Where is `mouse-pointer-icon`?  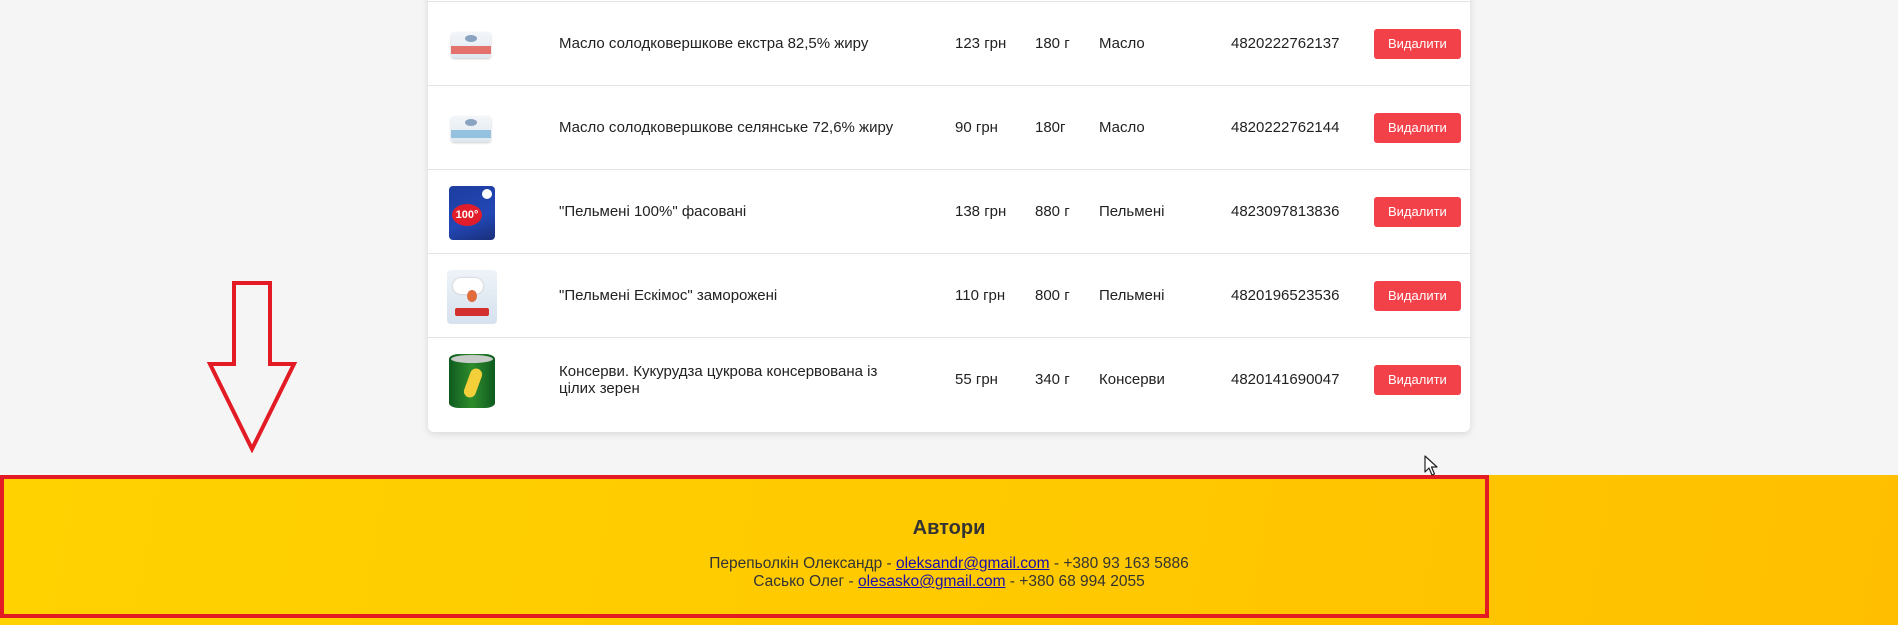
mouse-pointer-icon is located at coordinates (1431, 465).